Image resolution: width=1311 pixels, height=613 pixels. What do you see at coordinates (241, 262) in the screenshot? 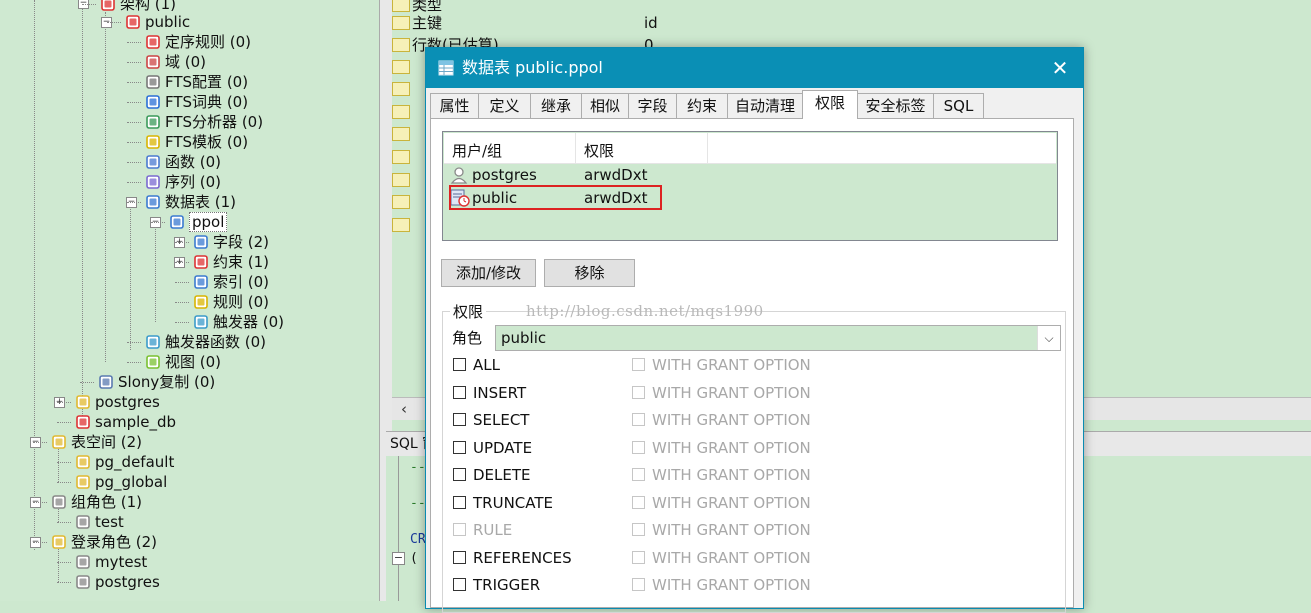
I see `tree-item-label: 约束 (1)` at bounding box center [241, 262].